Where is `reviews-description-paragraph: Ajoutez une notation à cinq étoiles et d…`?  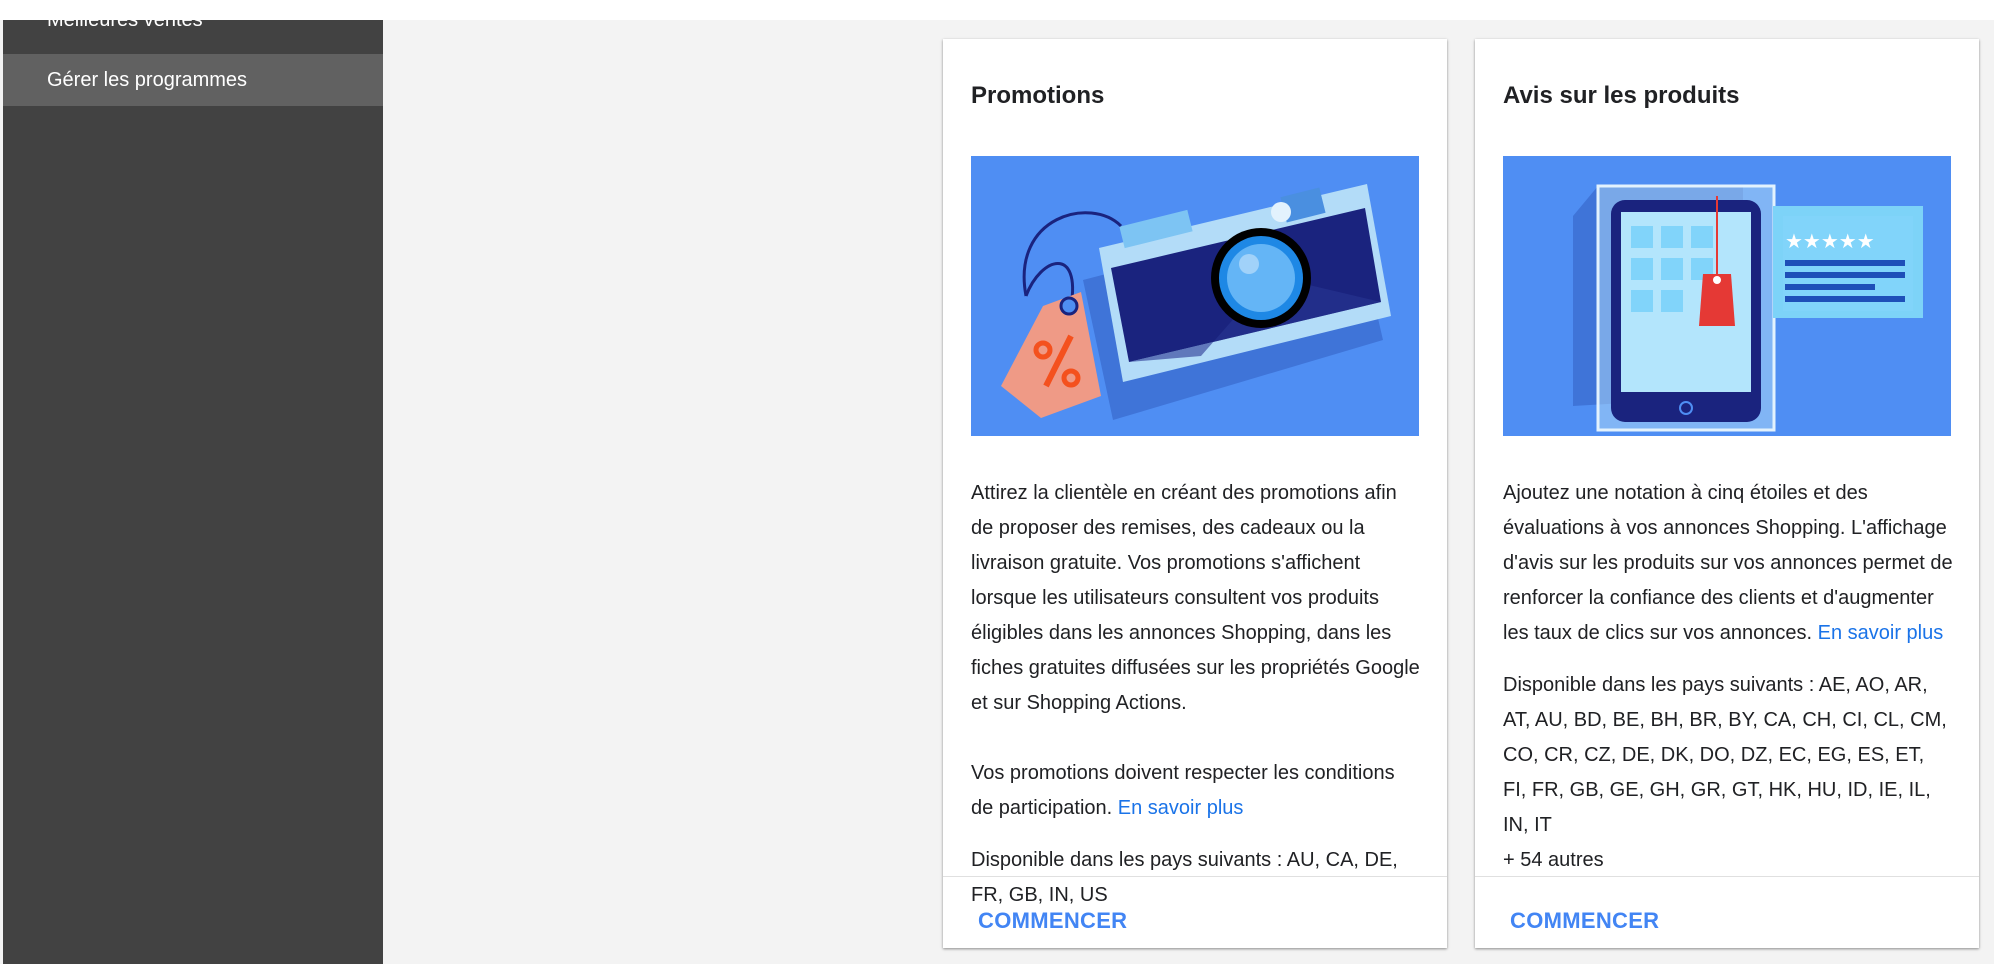 reviews-description-paragraph: Ajoutez une notation à cinq étoiles et d… is located at coordinates (1728, 563).